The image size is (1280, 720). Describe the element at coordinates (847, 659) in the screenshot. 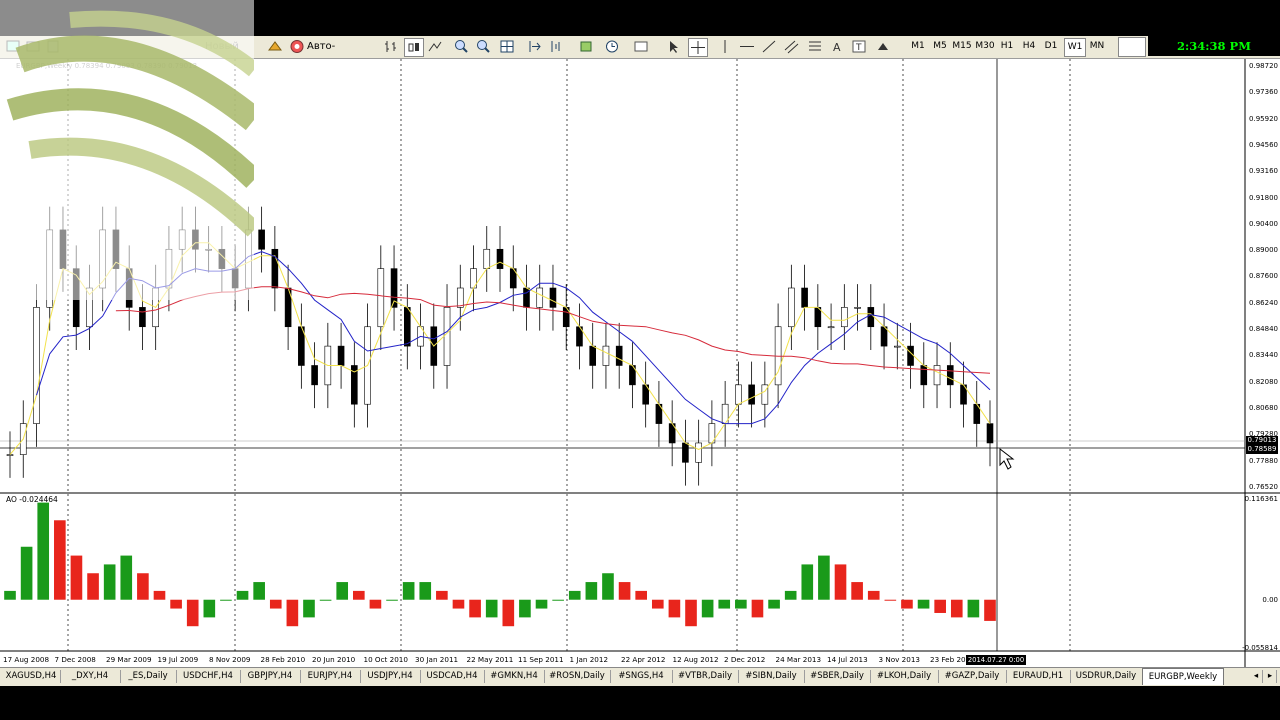

I see `date-label: 14 Jul 2013` at that location.